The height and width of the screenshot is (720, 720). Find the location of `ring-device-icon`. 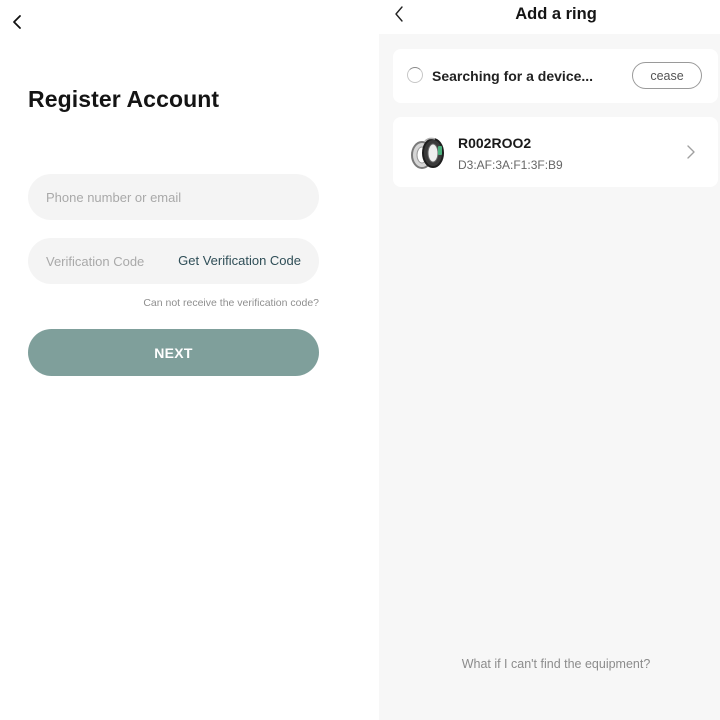

ring-device-icon is located at coordinates (427, 153).